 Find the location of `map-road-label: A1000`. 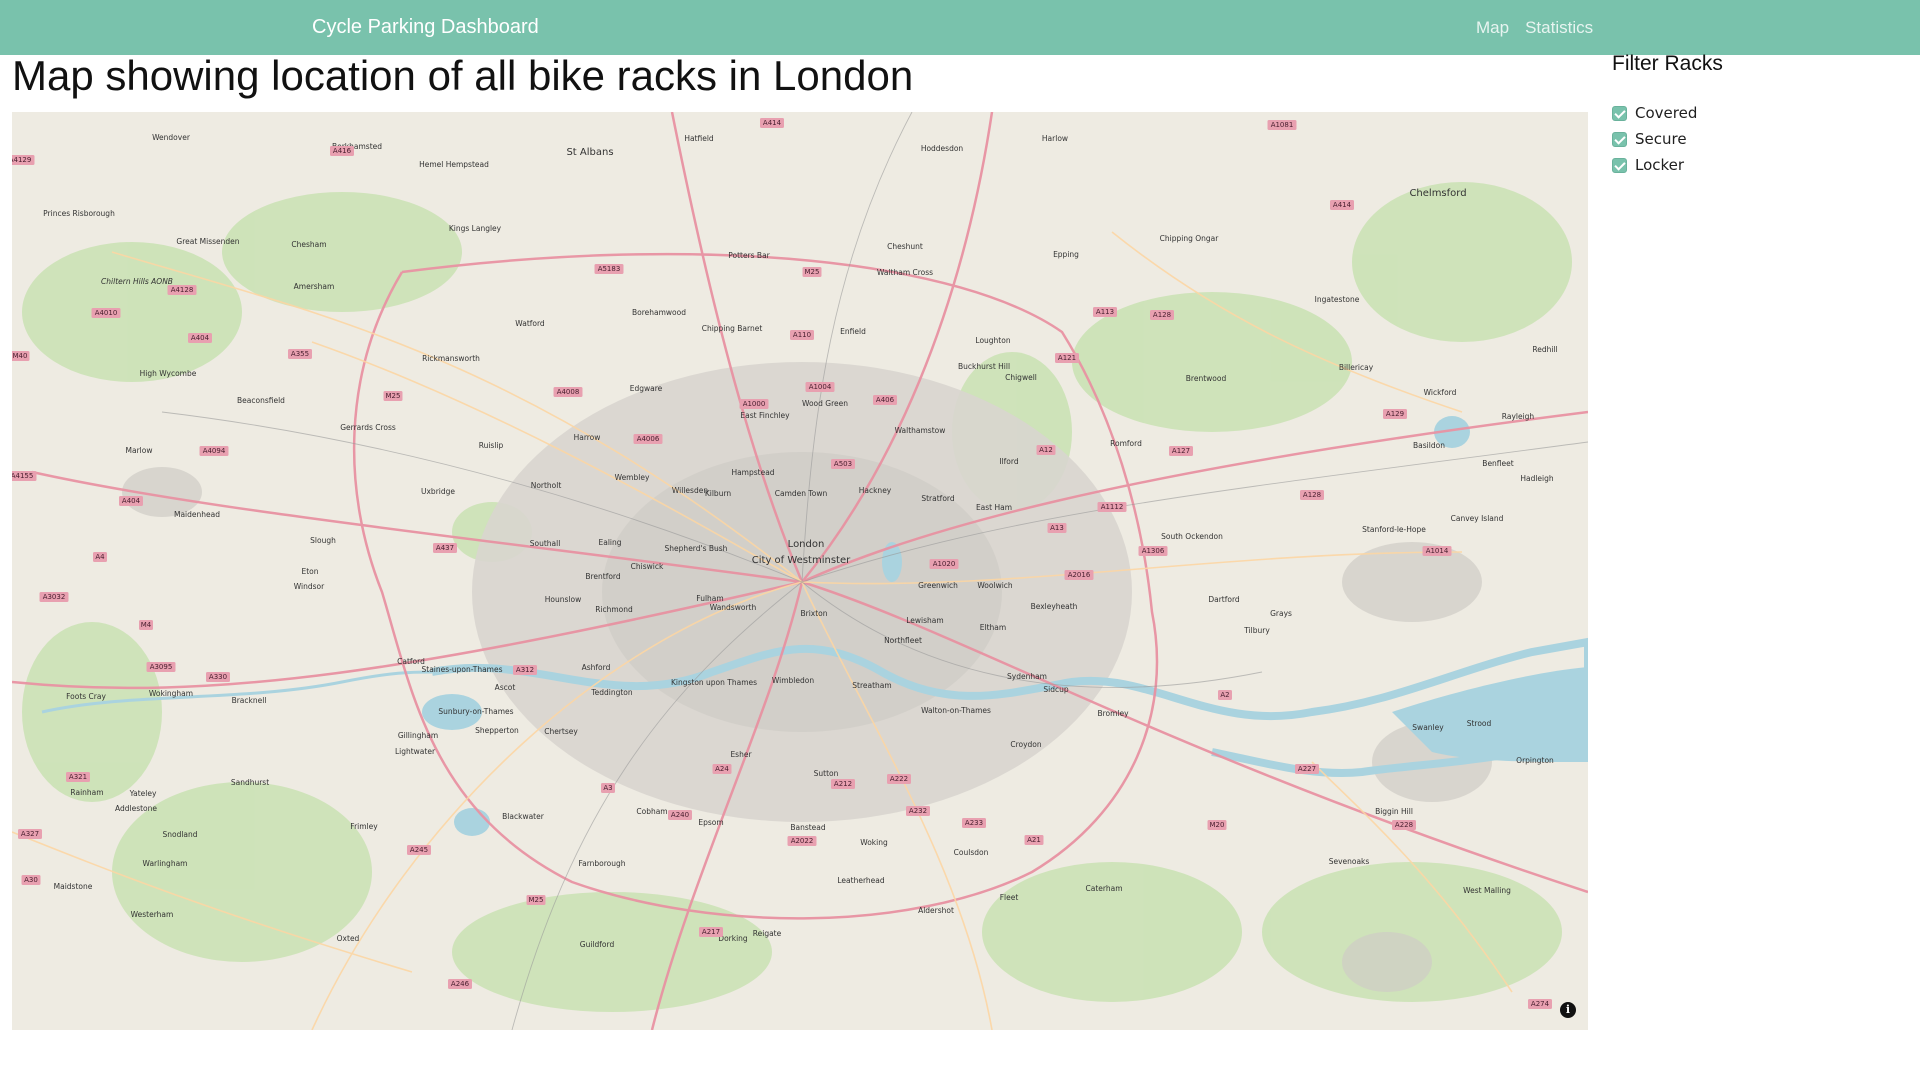

map-road-label: A1000 is located at coordinates (754, 404).